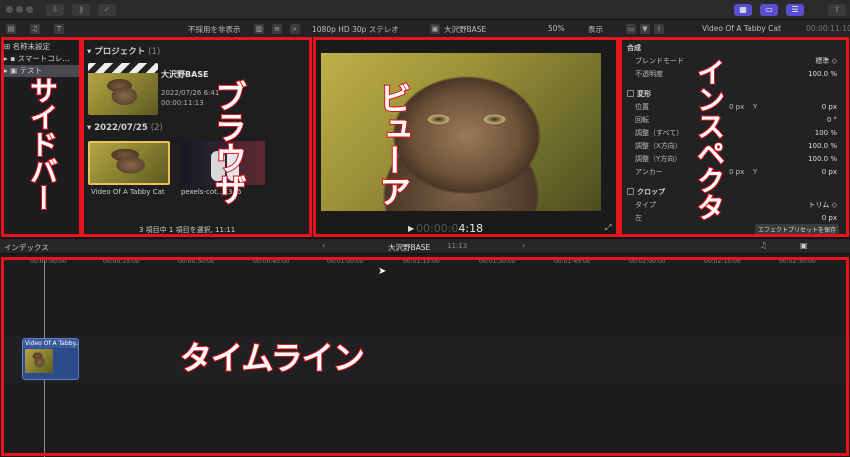 This screenshot has width=850, height=457. I want to click on viewer-overlay-label: ビューア, so click(393, 144).